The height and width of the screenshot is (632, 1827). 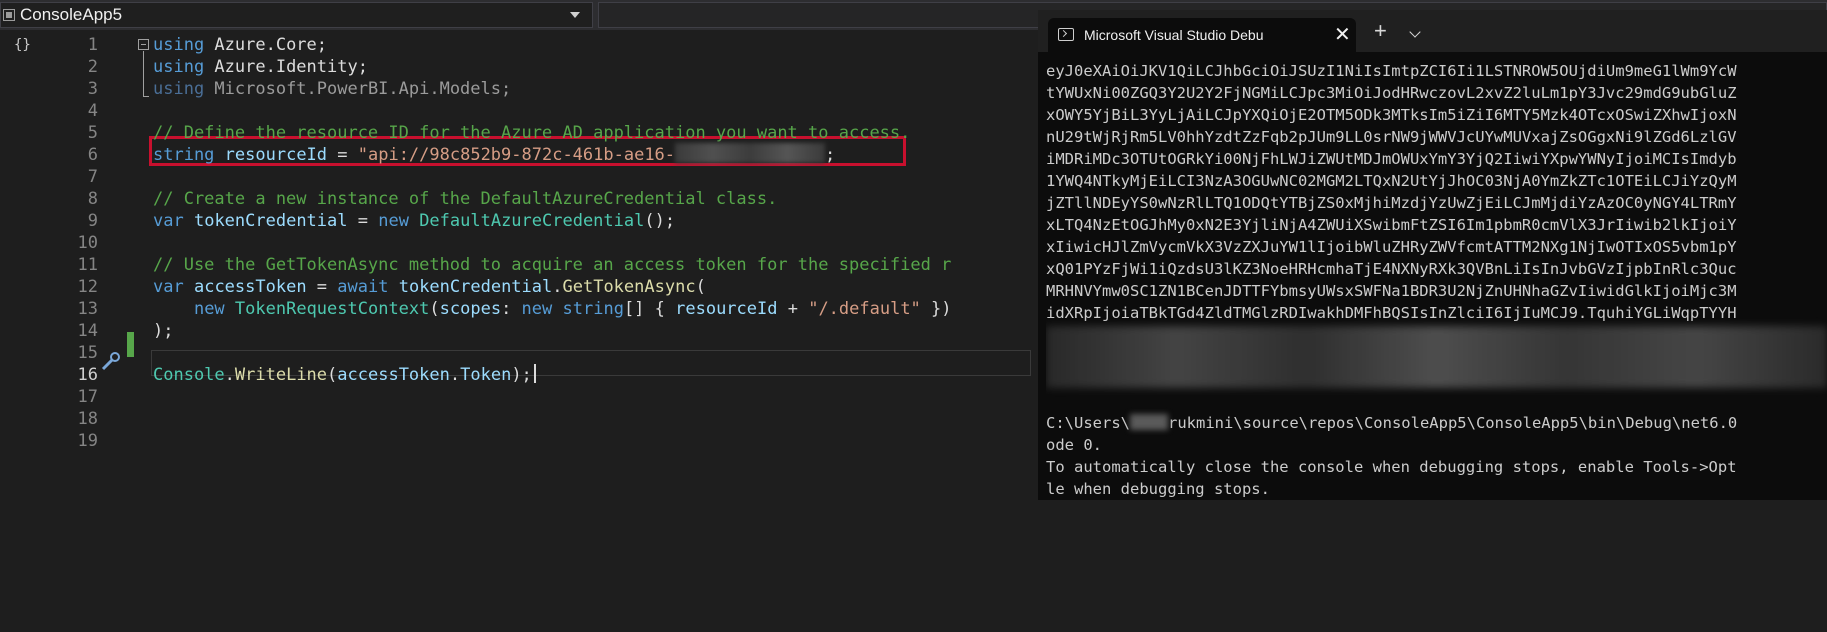 I want to click on project-dropdown-label: ConsoleApp5, so click(x=71, y=14).